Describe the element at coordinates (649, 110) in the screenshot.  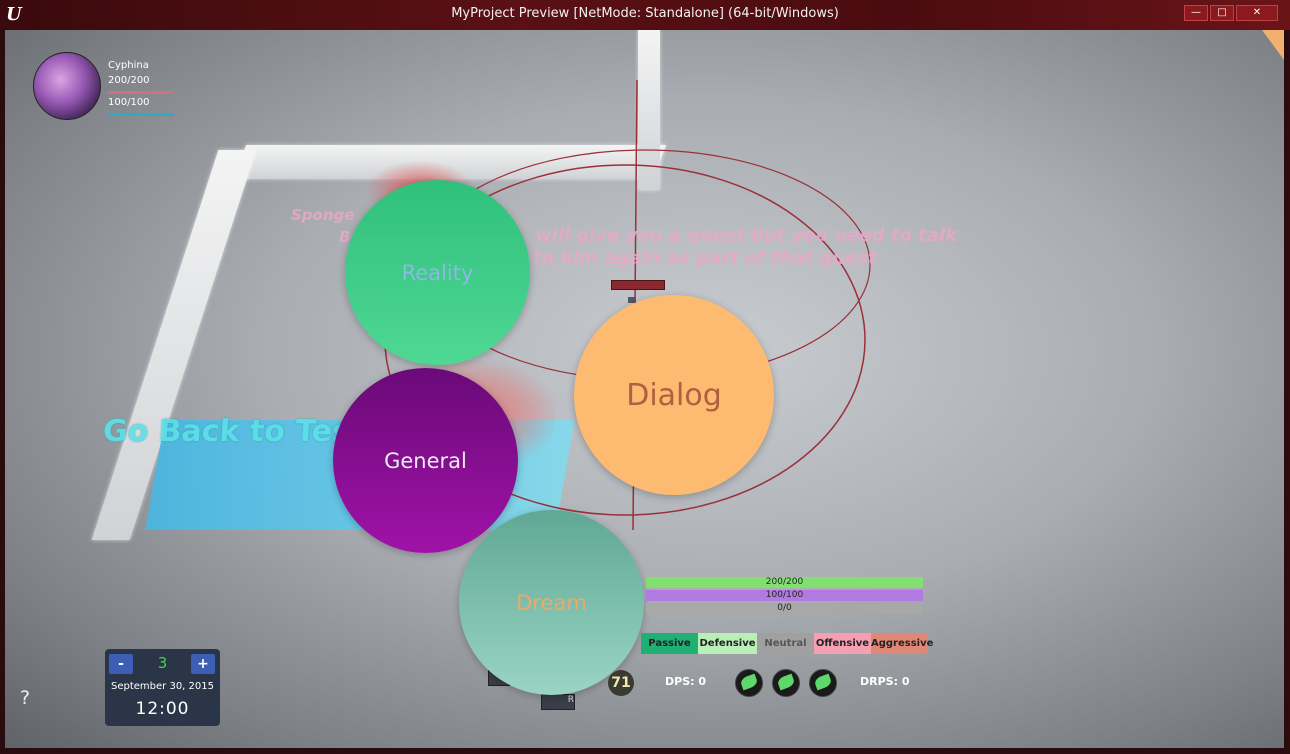
I see `wall-pillar` at that location.